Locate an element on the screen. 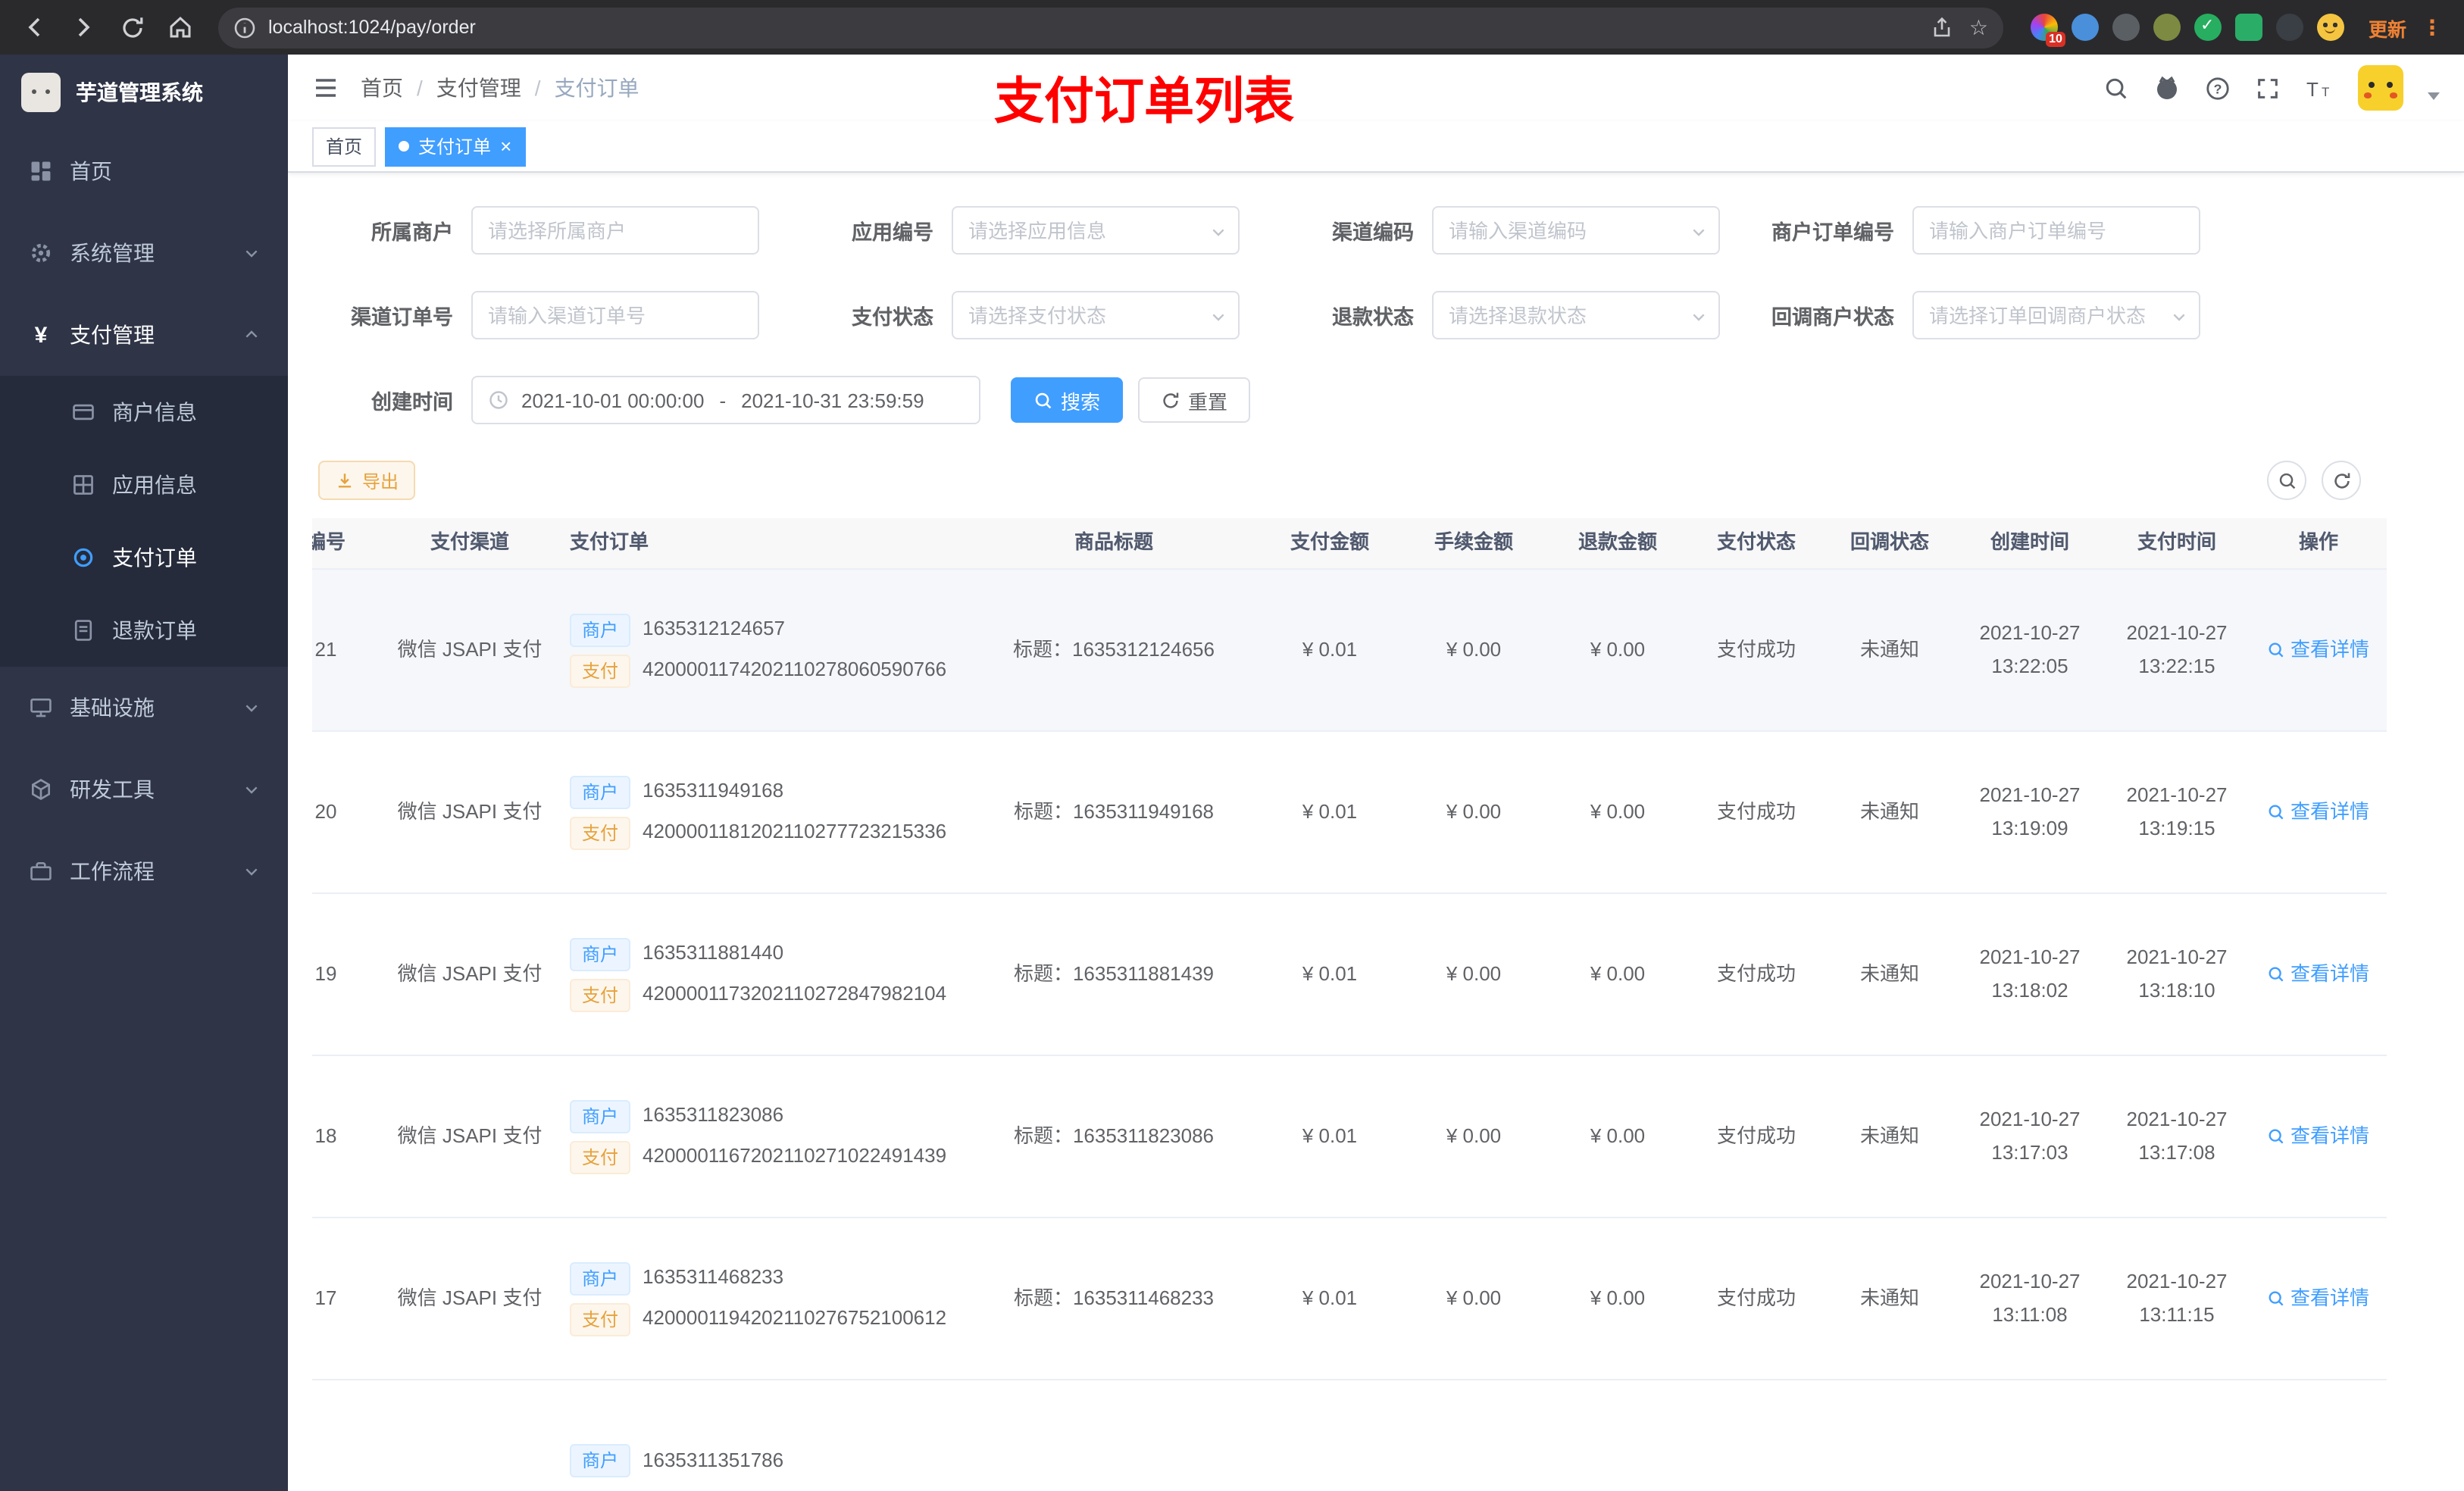  cell-status: 支付成功 is located at coordinates (1756, 649).